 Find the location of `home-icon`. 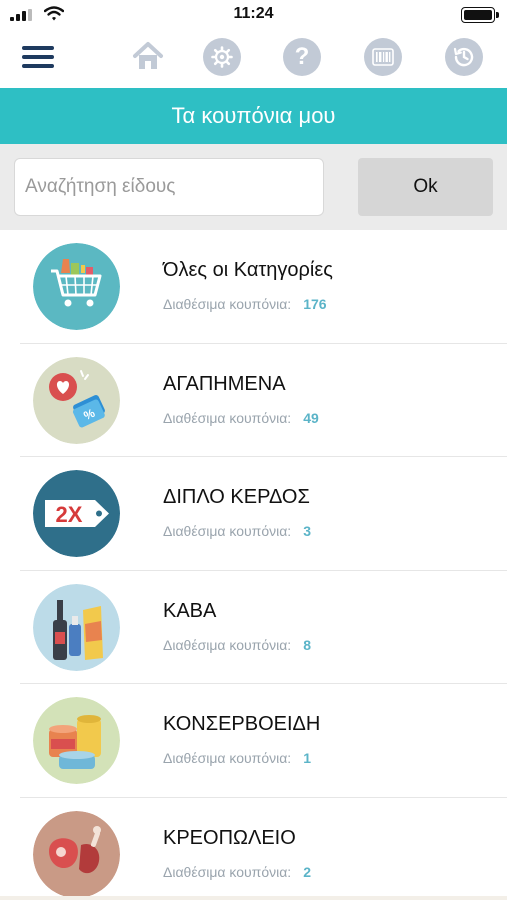

home-icon is located at coordinates (150, 58).